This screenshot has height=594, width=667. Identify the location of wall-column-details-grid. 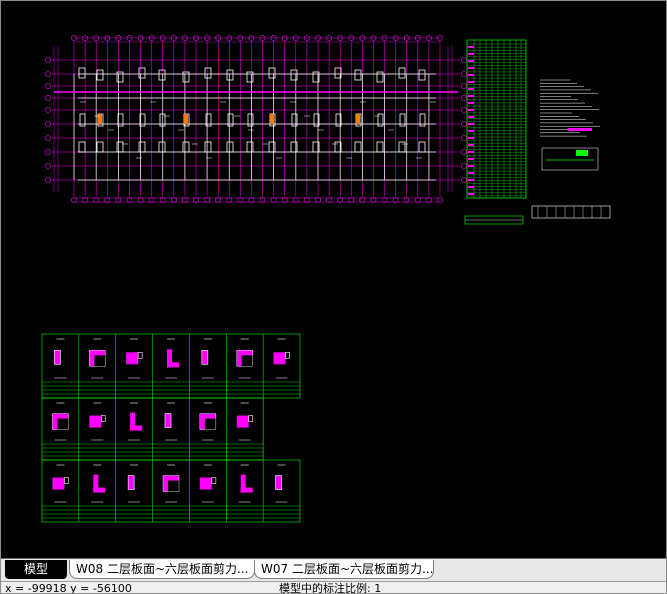
(171, 428).